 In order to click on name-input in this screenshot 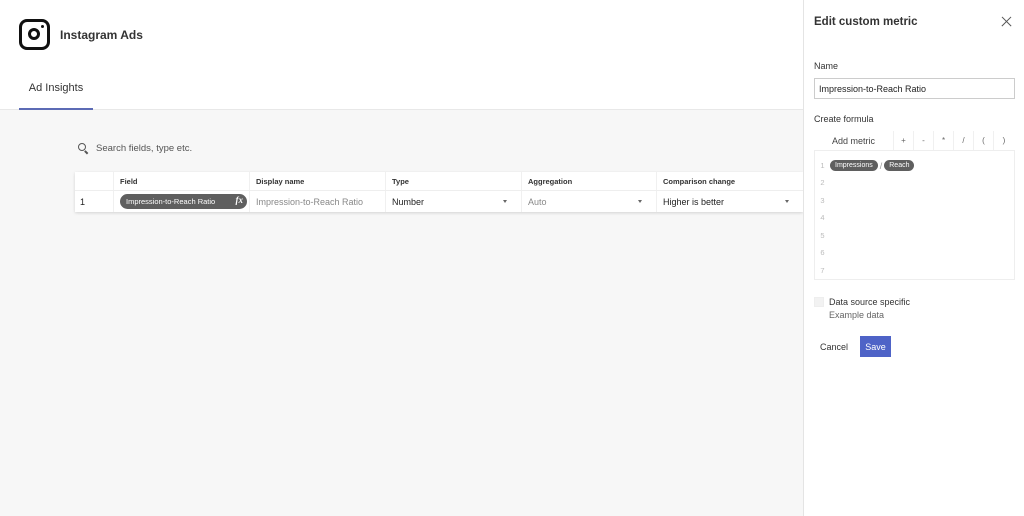, I will do `click(914, 88)`.